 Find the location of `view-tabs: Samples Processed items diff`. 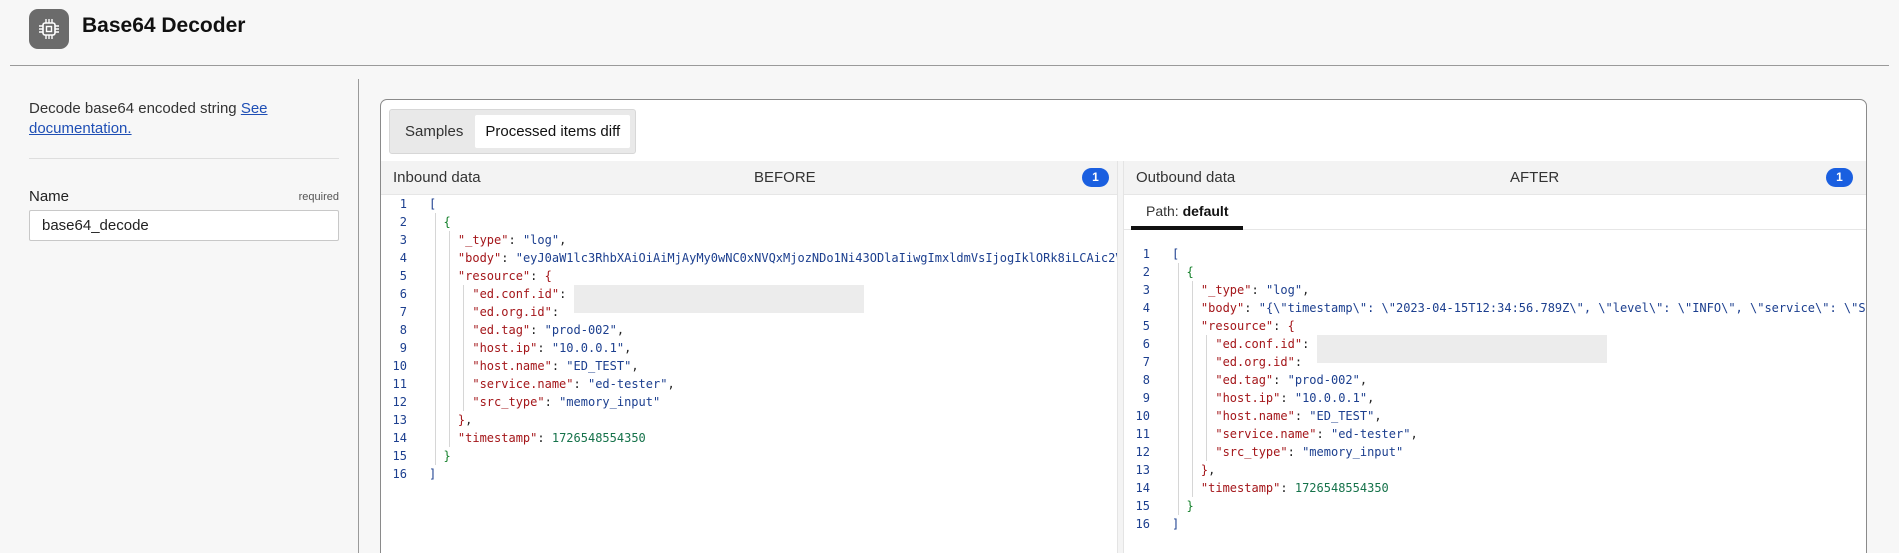

view-tabs: Samples Processed items diff is located at coordinates (513, 131).